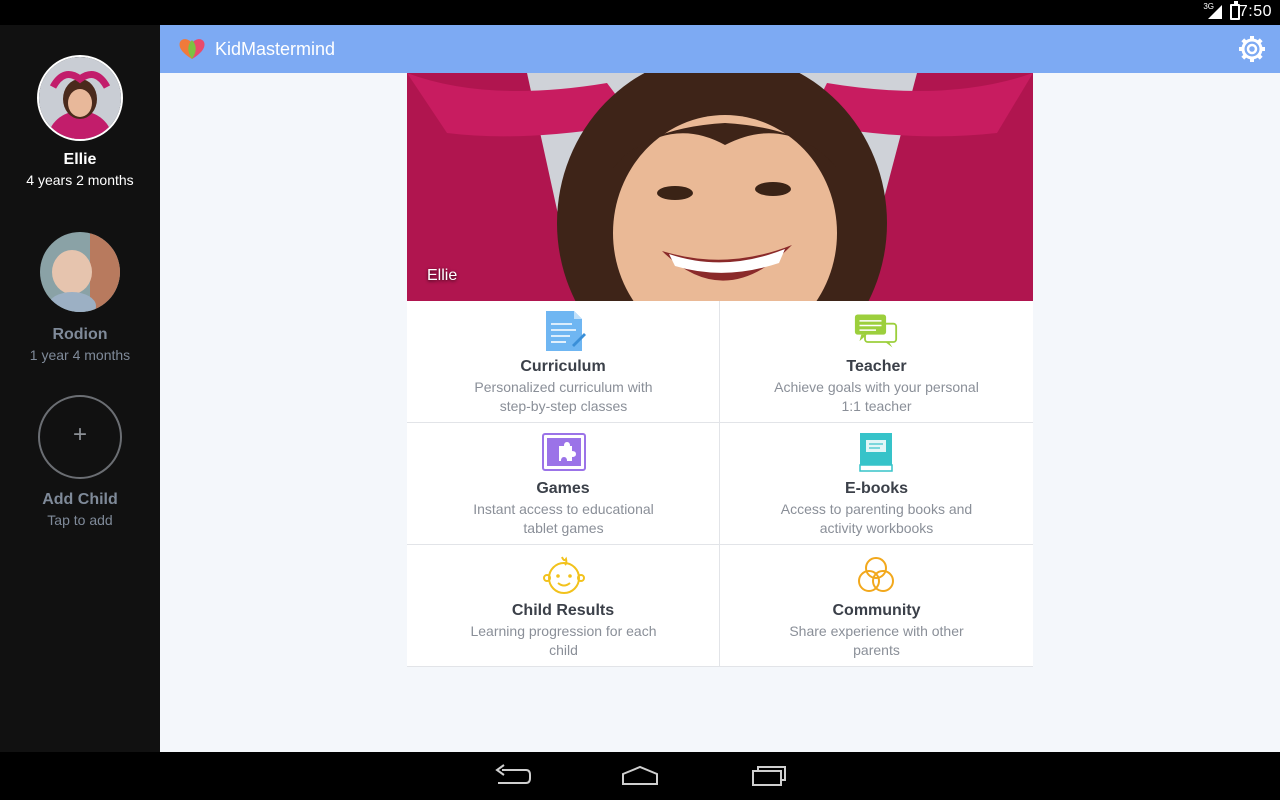 Image resolution: width=1280 pixels, height=800 pixels. What do you see at coordinates (563, 610) in the screenshot?
I see `tile-title: Child Results` at bounding box center [563, 610].